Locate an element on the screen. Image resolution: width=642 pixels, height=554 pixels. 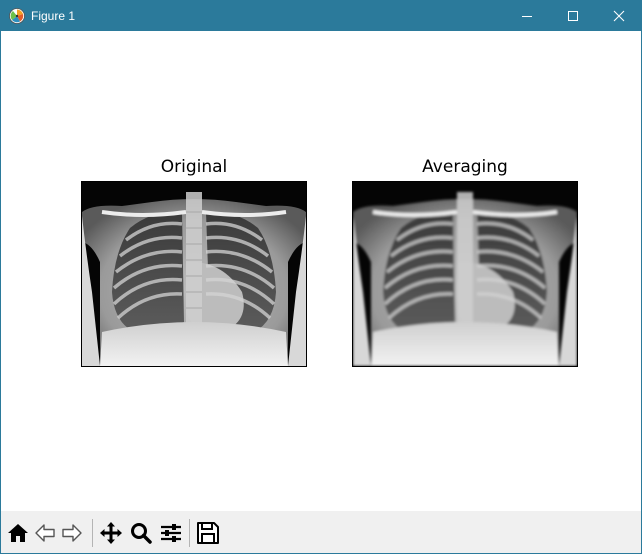
xray-image-averaging is located at coordinates (465, 274).